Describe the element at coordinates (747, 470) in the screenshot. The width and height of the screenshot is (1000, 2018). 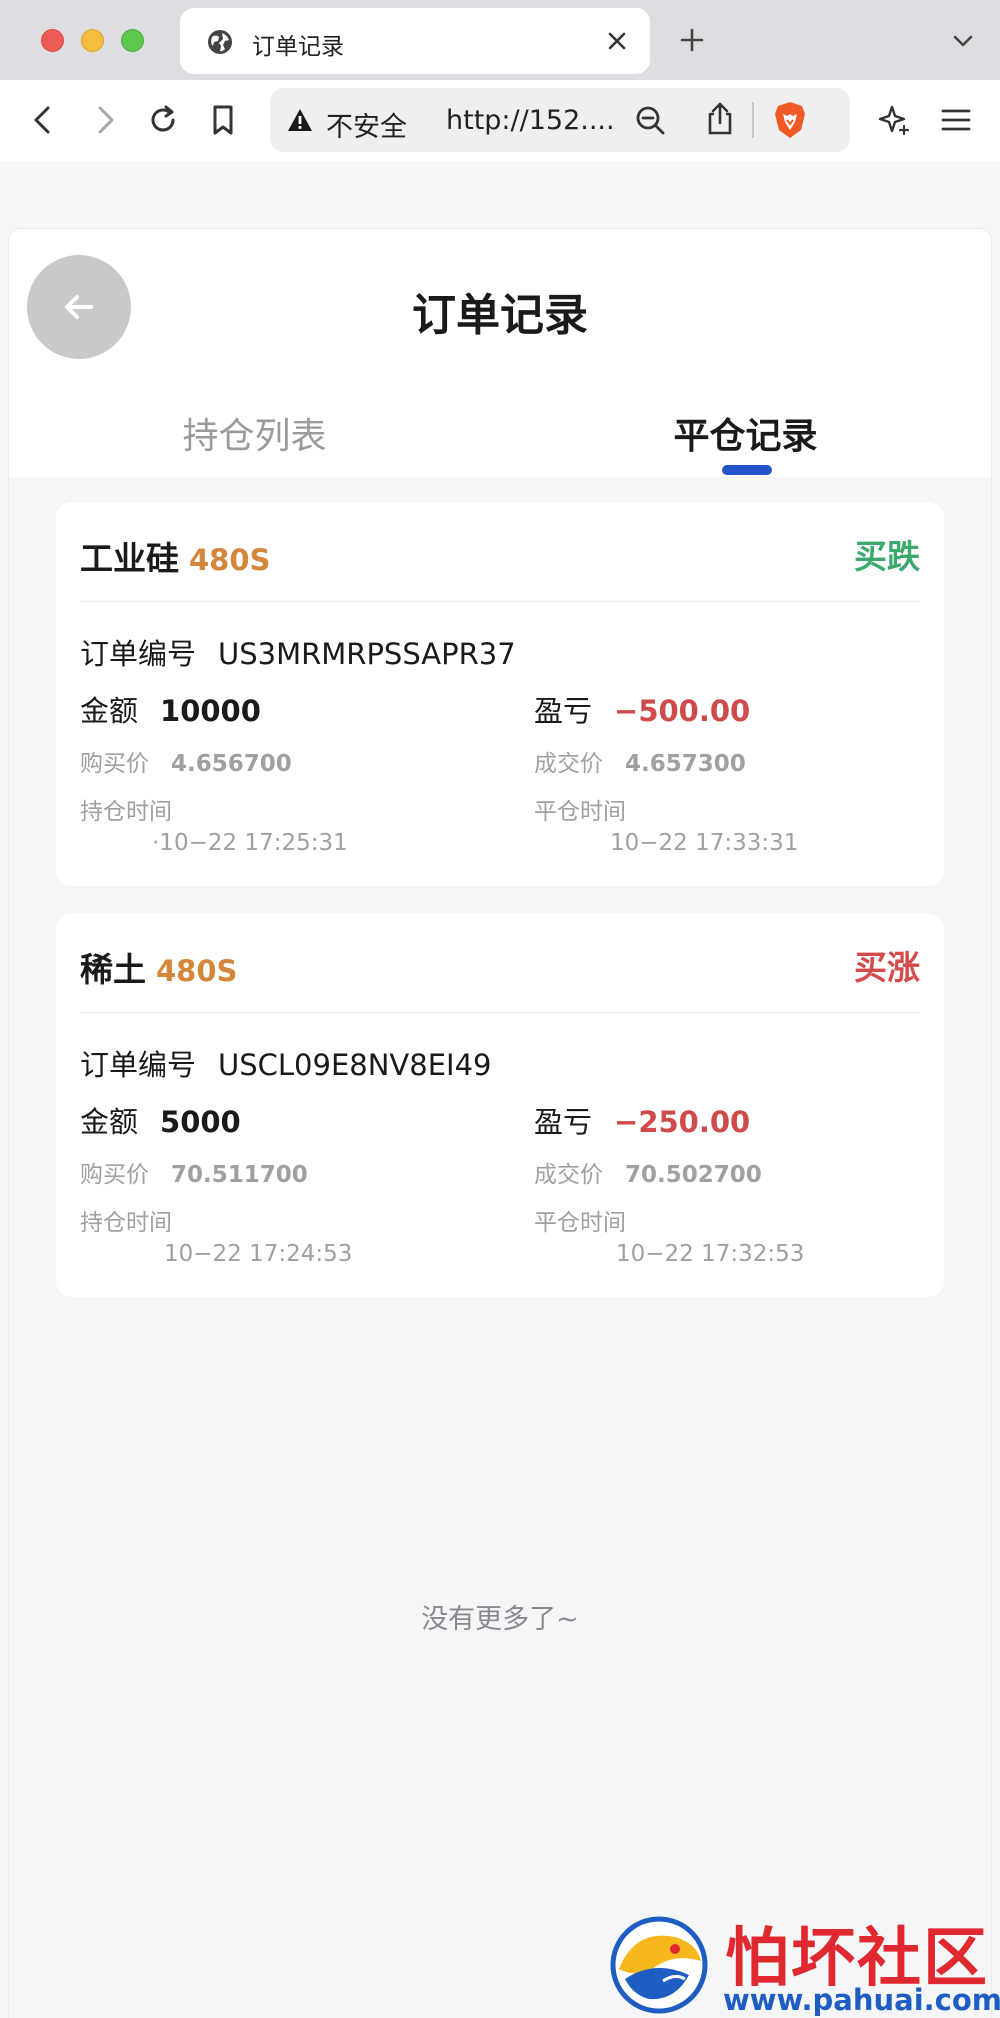
I see `active-tab-indicator` at that location.